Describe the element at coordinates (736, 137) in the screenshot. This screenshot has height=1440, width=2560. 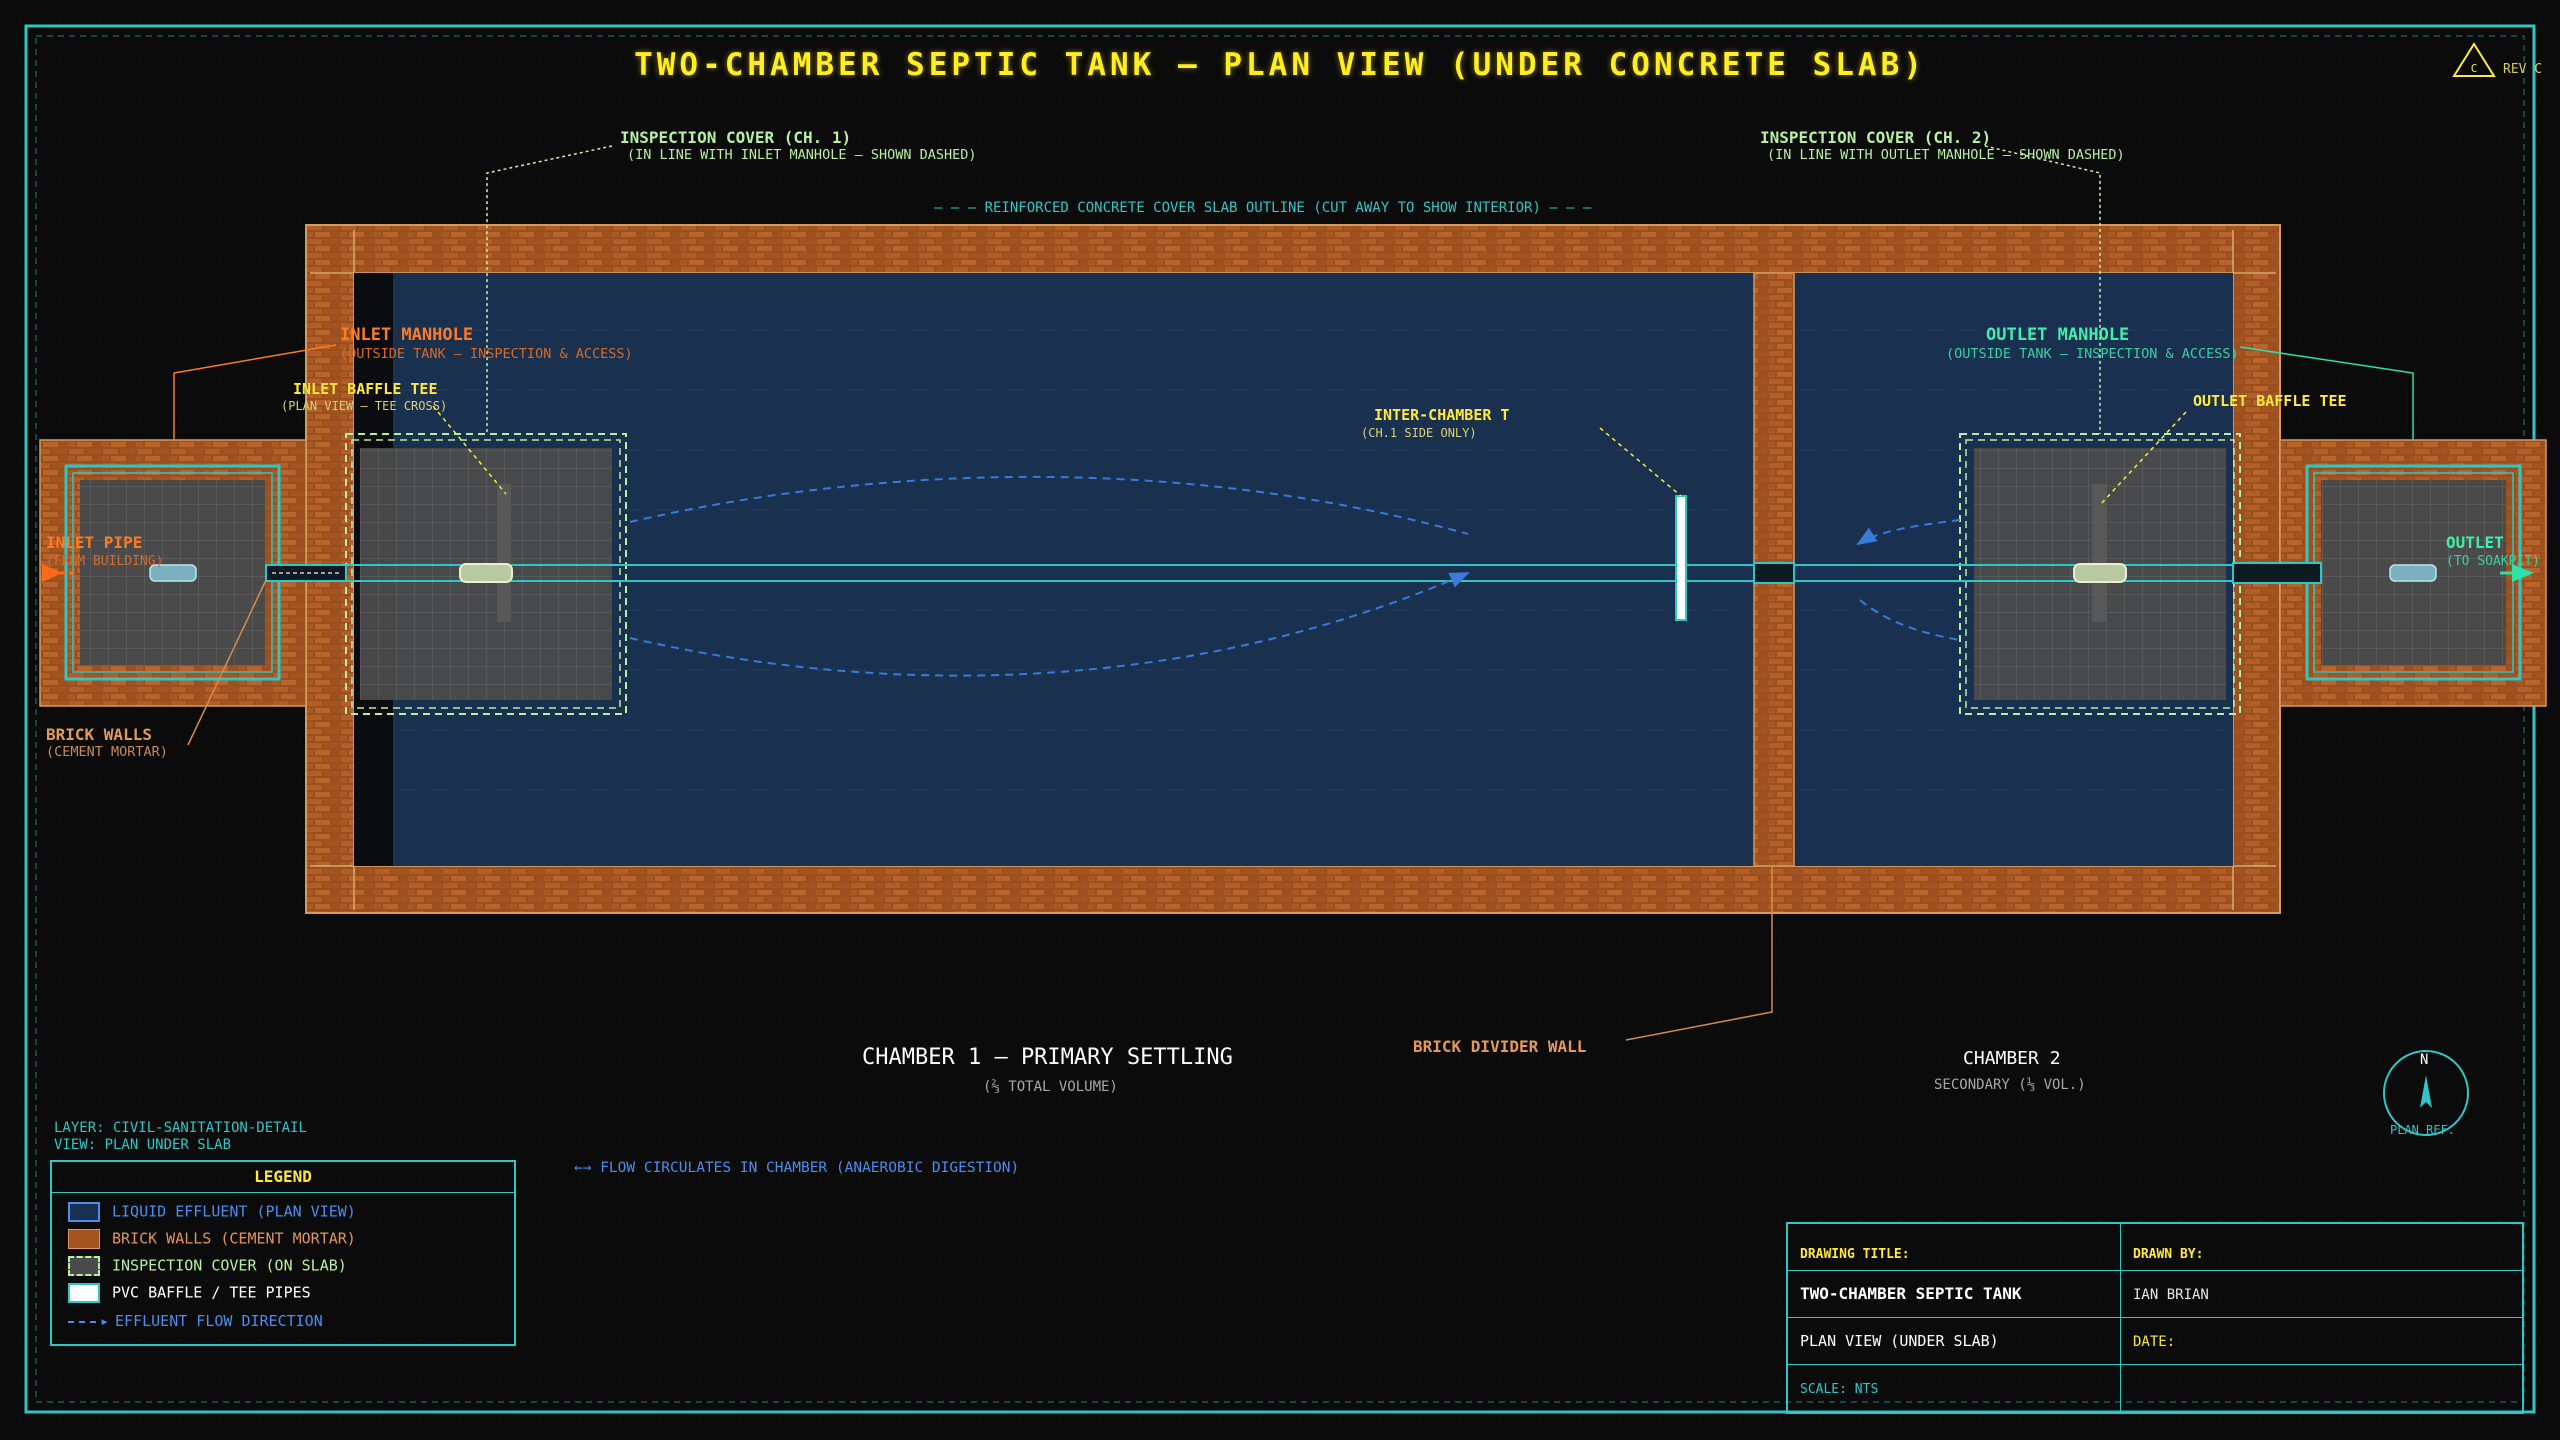
I see `inspection-cover-1-label: INSPECTION COVER (CH. 1)` at that location.